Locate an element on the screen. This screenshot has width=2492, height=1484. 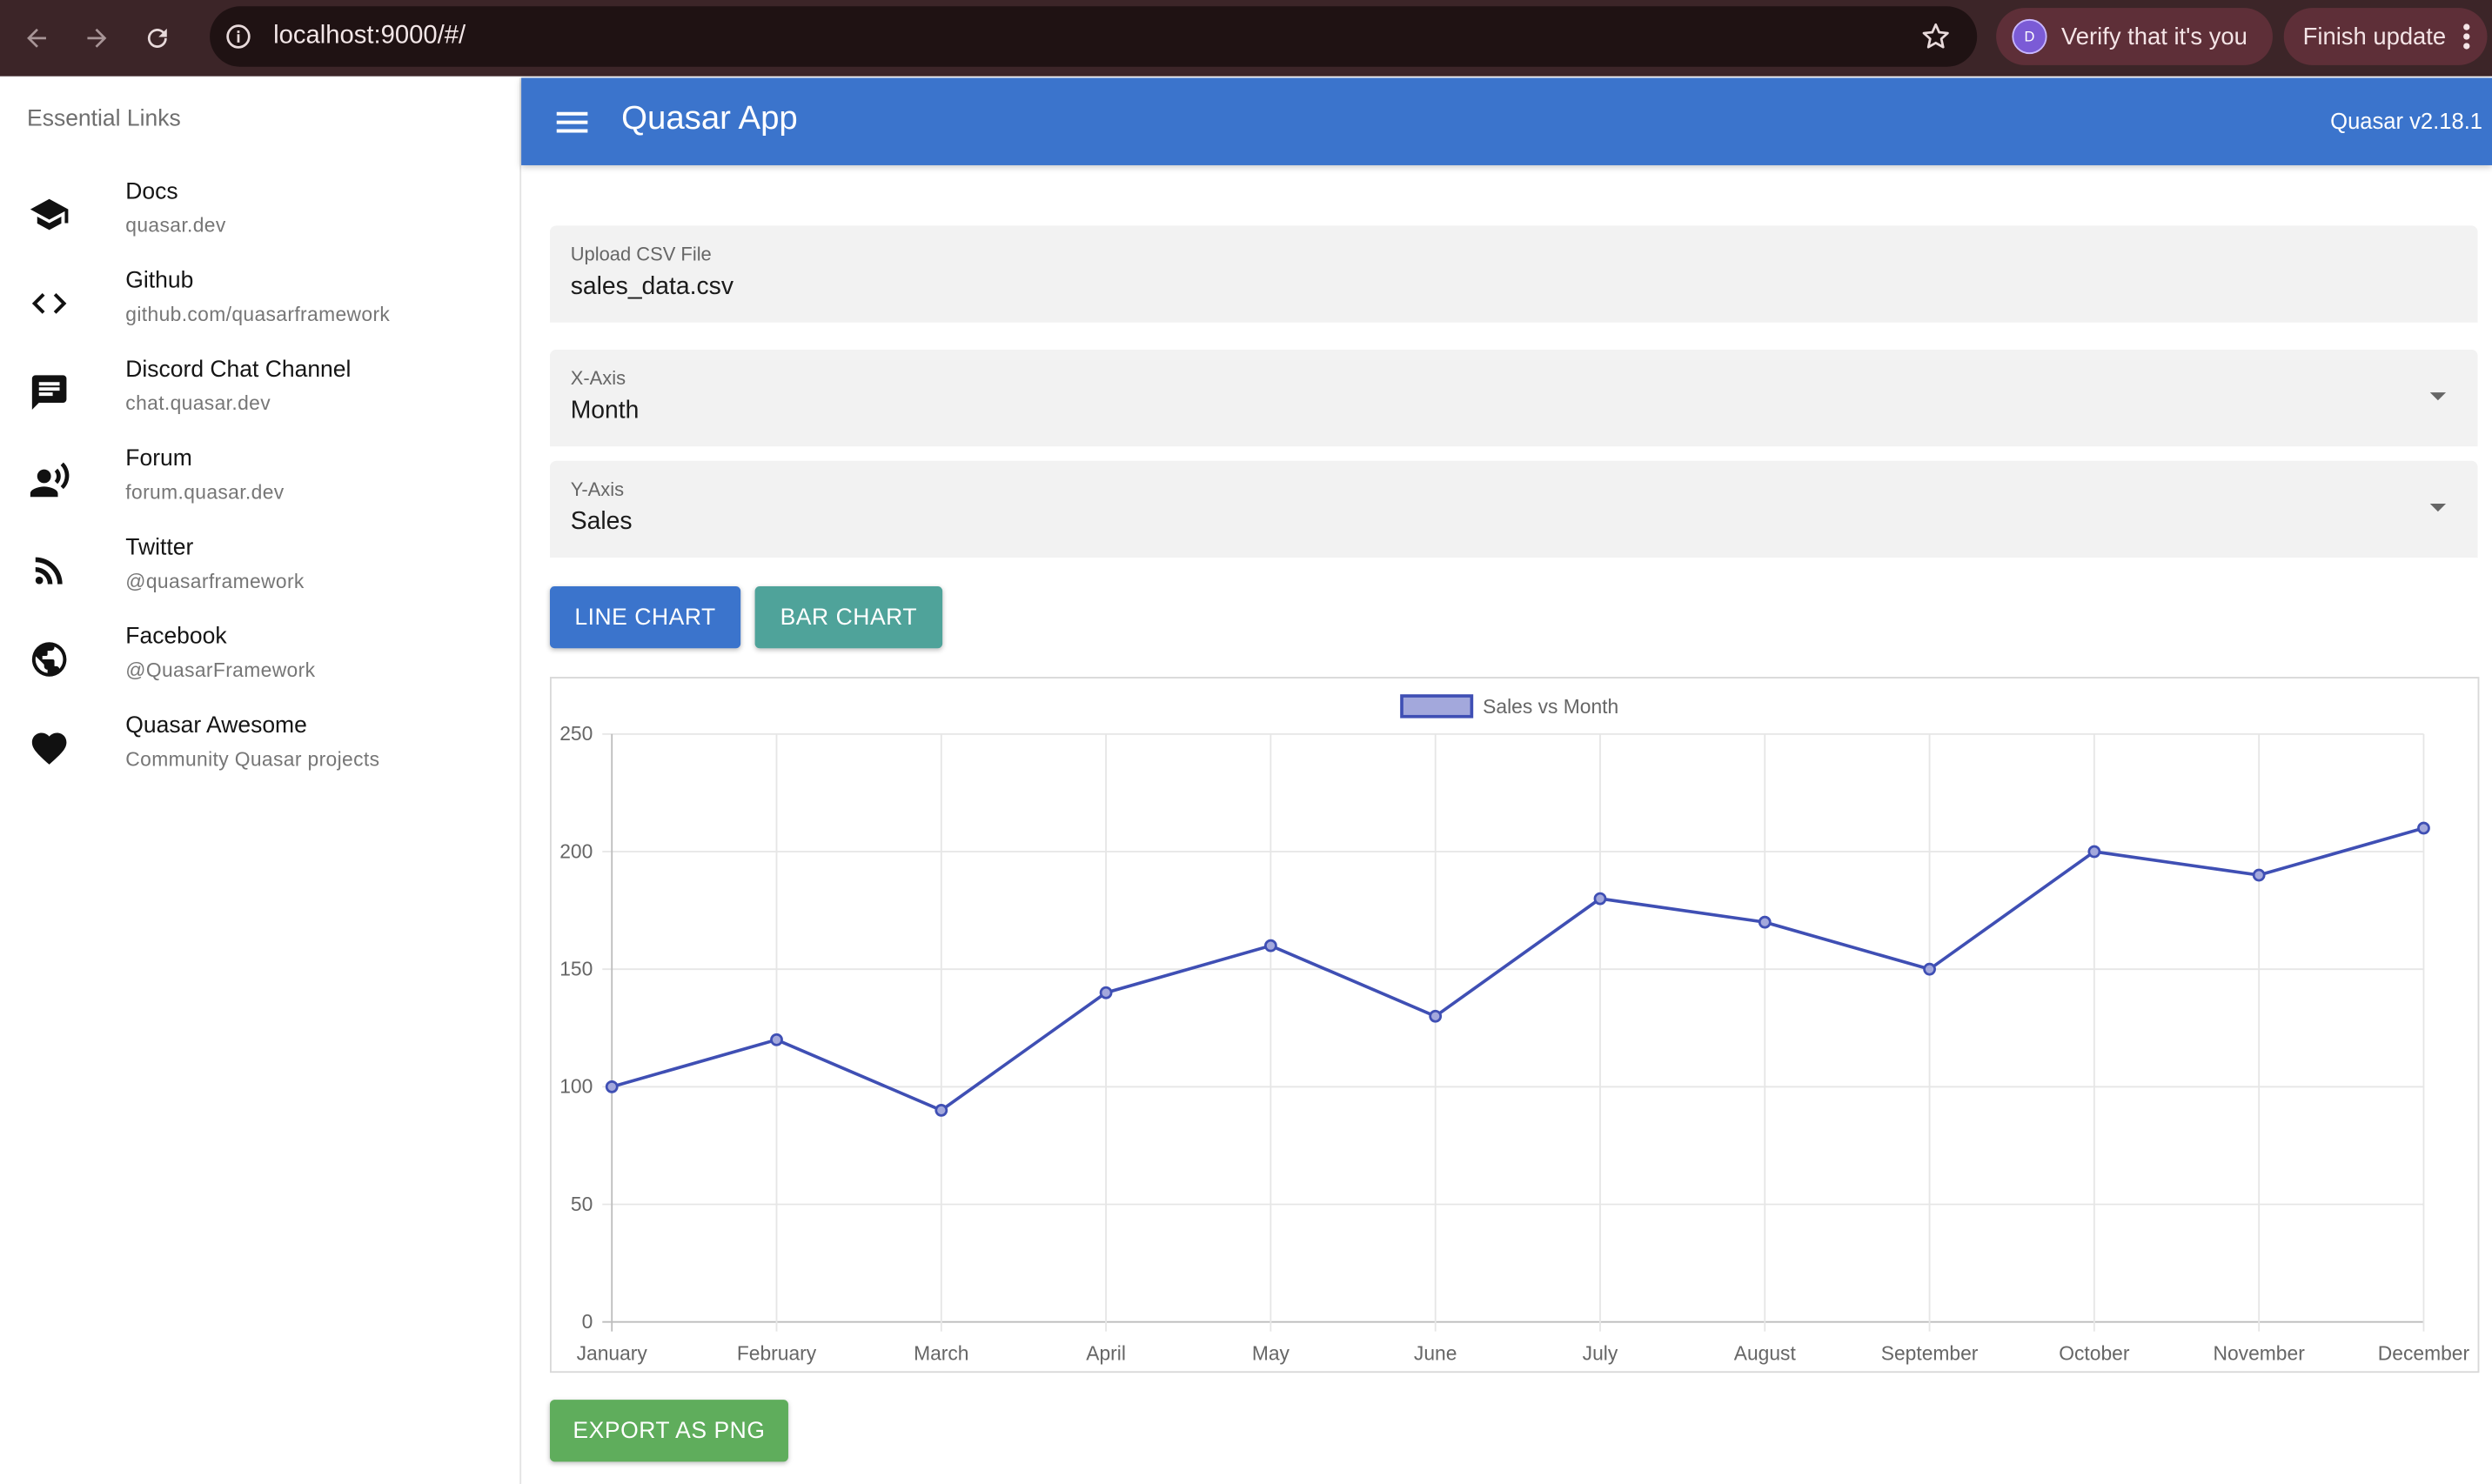
profile-avatar: D is located at coordinates (2029, 36).